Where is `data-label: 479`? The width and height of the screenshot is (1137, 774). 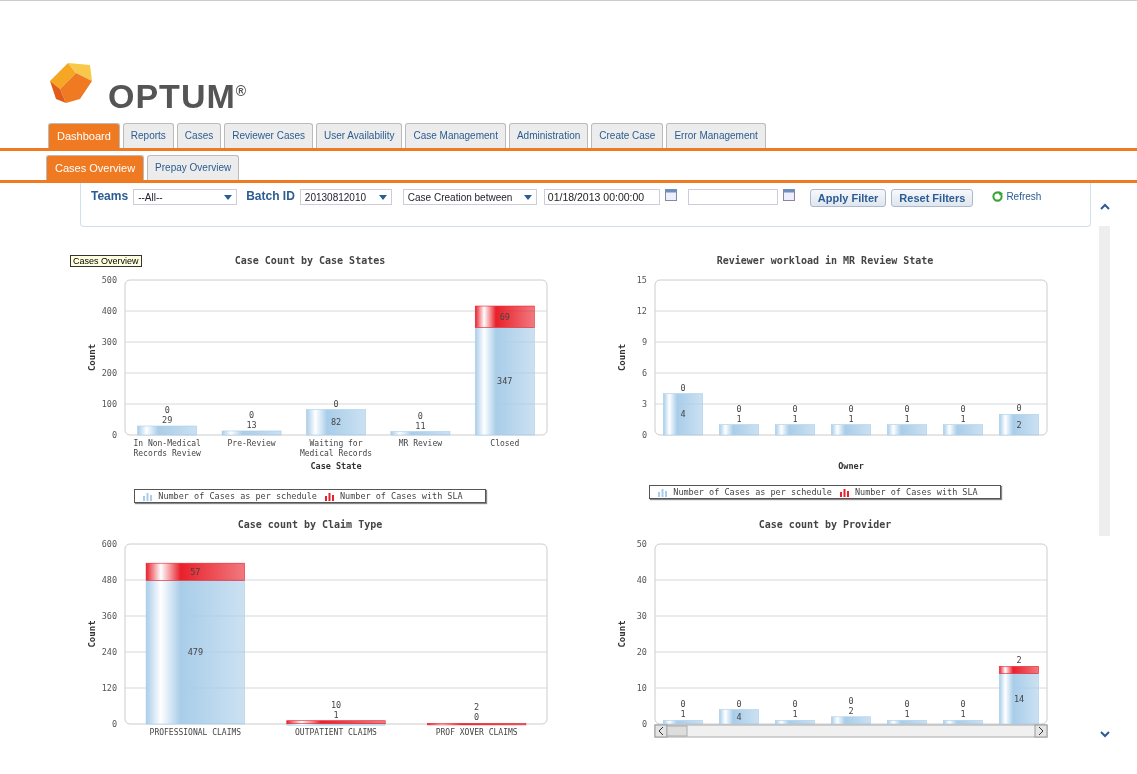
data-label: 479 is located at coordinates (195, 652).